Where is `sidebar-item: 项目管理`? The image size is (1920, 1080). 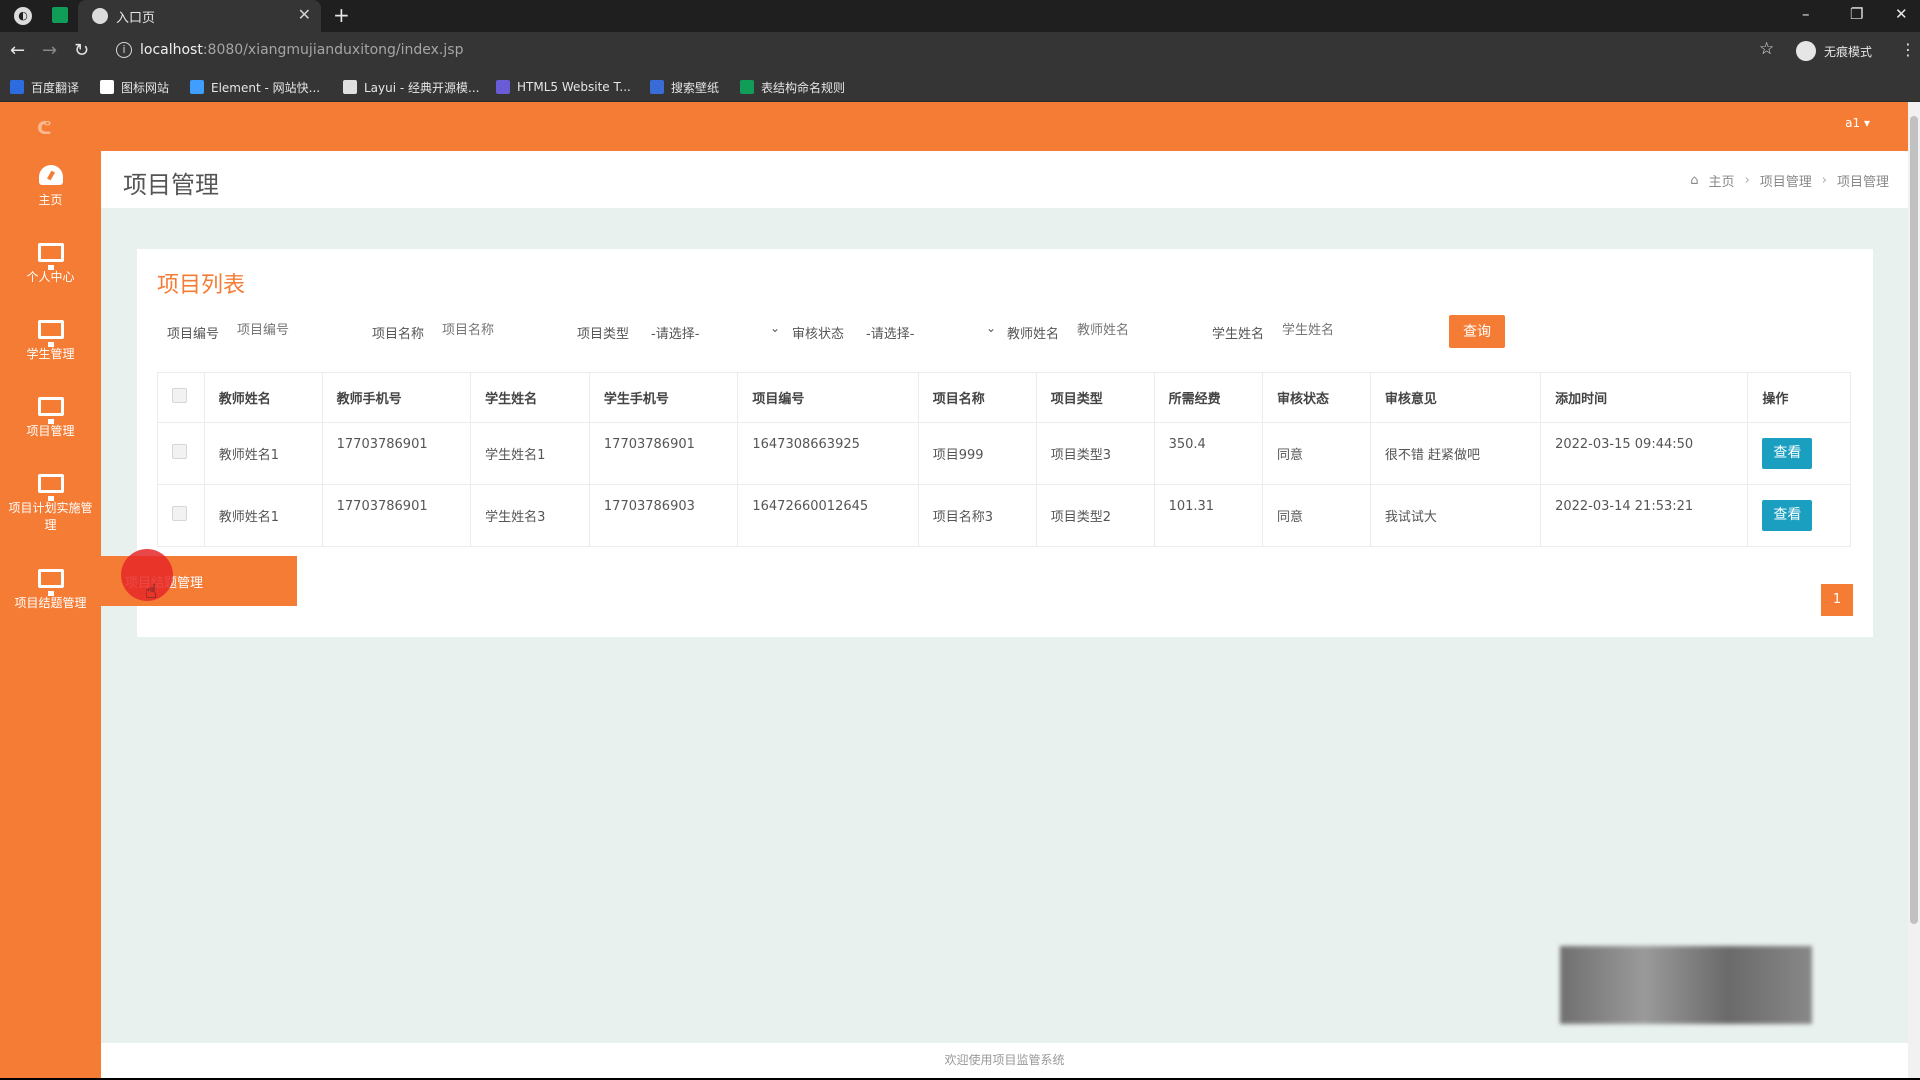
sidebar-item: 项目管理 is located at coordinates (50, 418).